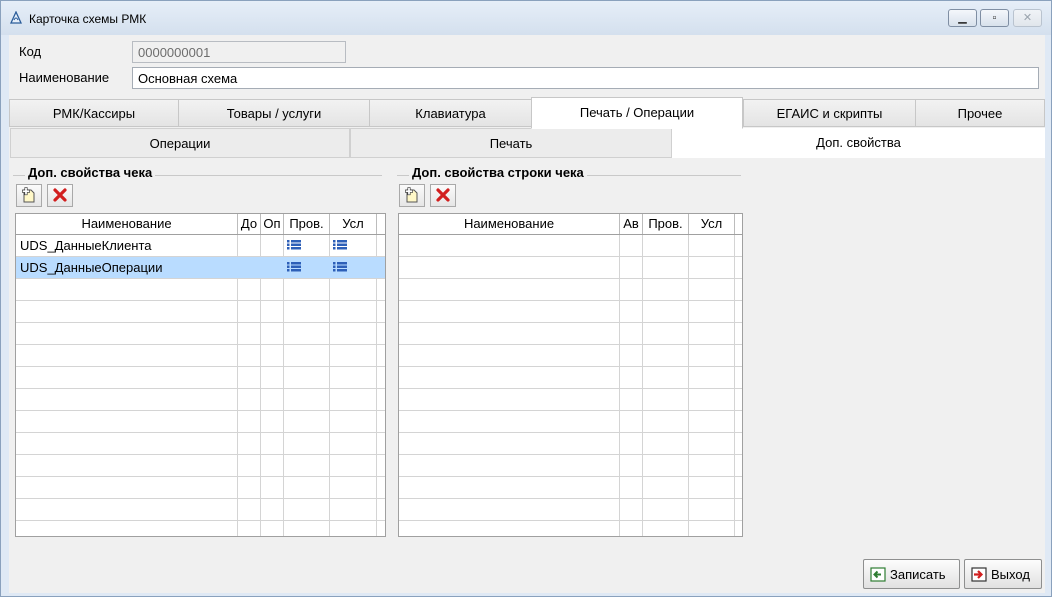 Image resolution: width=1052 pixels, height=597 pixels. I want to click on window-title: Карточка схемы РМК, so click(88, 19).